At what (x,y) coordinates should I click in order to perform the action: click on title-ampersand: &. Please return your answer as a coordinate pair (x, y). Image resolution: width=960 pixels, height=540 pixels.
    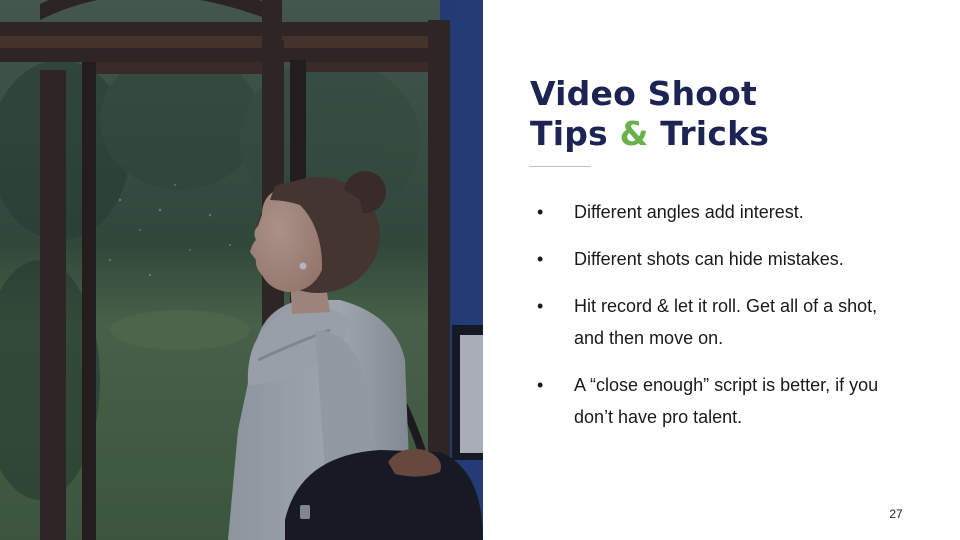
    Looking at the image, I should click on (634, 133).